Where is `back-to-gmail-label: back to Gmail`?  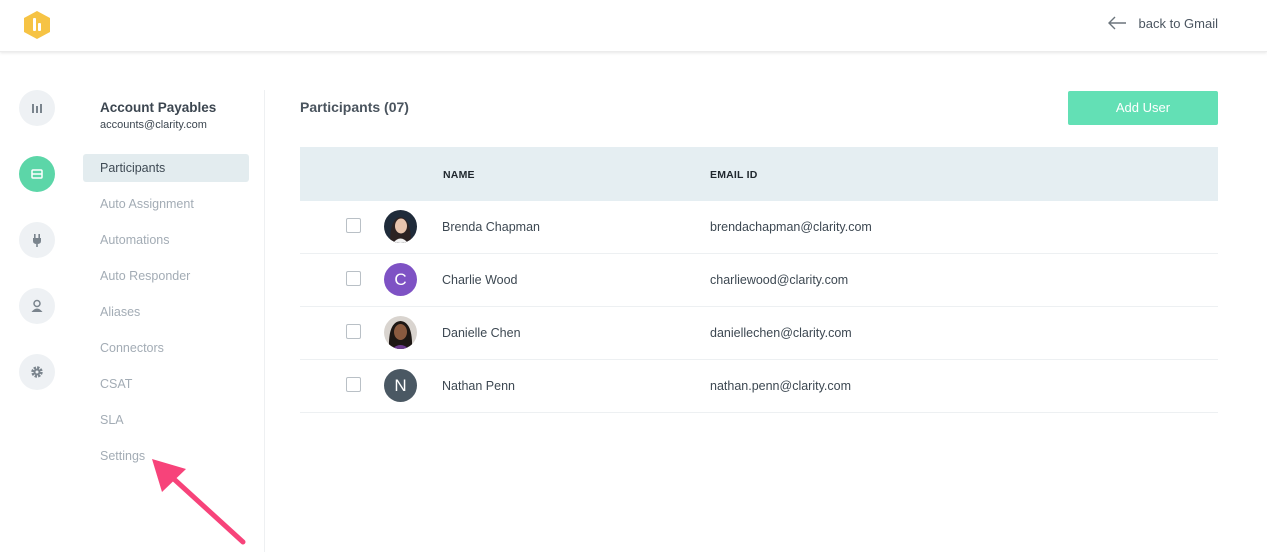
back-to-gmail-label: back to Gmail is located at coordinates (1178, 23).